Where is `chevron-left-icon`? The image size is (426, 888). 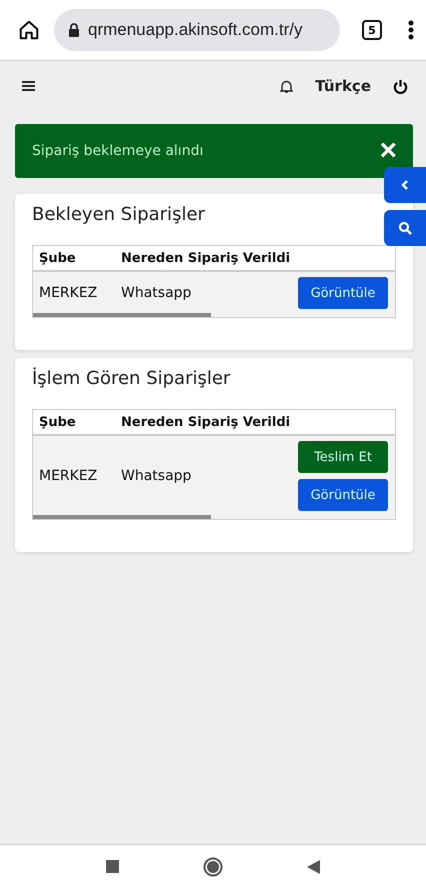 chevron-left-icon is located at coordinates (405, 185).